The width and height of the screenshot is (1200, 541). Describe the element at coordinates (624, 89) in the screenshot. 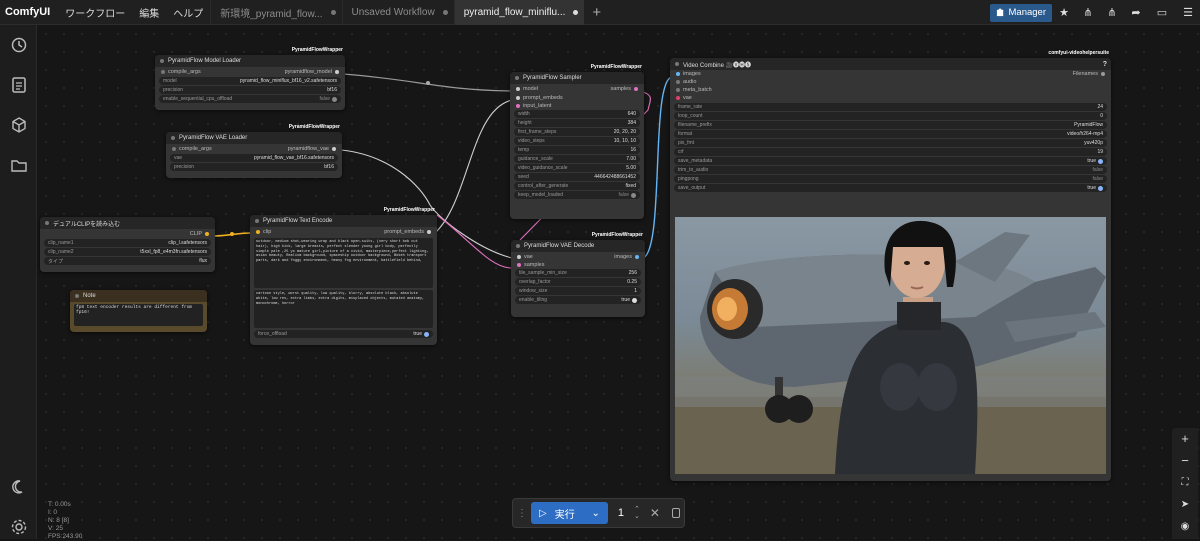

I see `output-samples: samples` at that location.